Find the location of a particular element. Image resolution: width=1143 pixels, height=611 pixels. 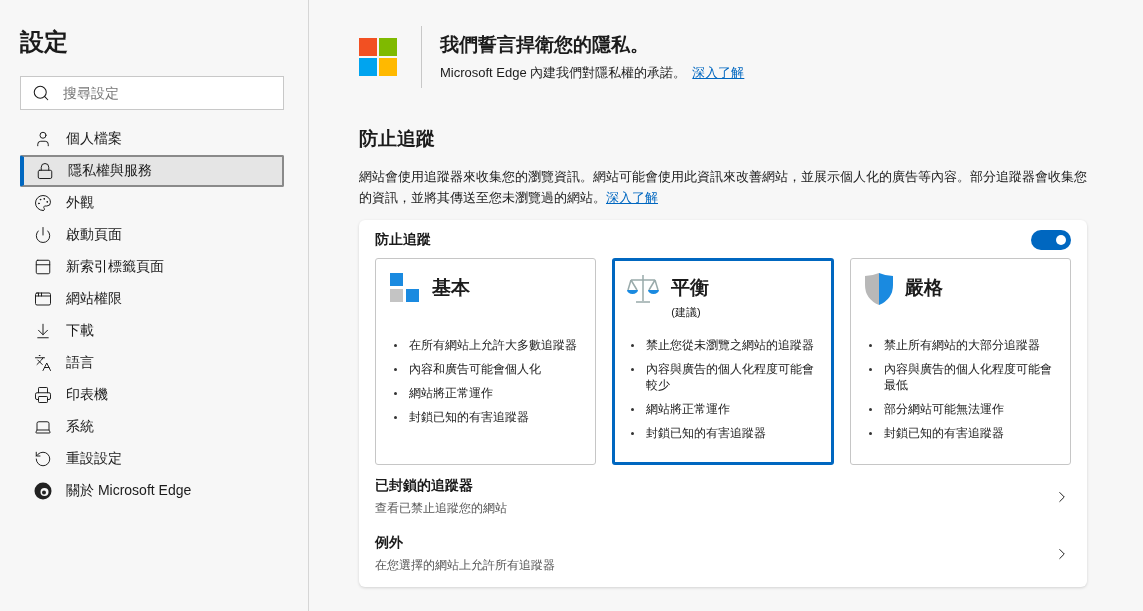

sidebar-item: 系統 is located at coordinates (152, 427).